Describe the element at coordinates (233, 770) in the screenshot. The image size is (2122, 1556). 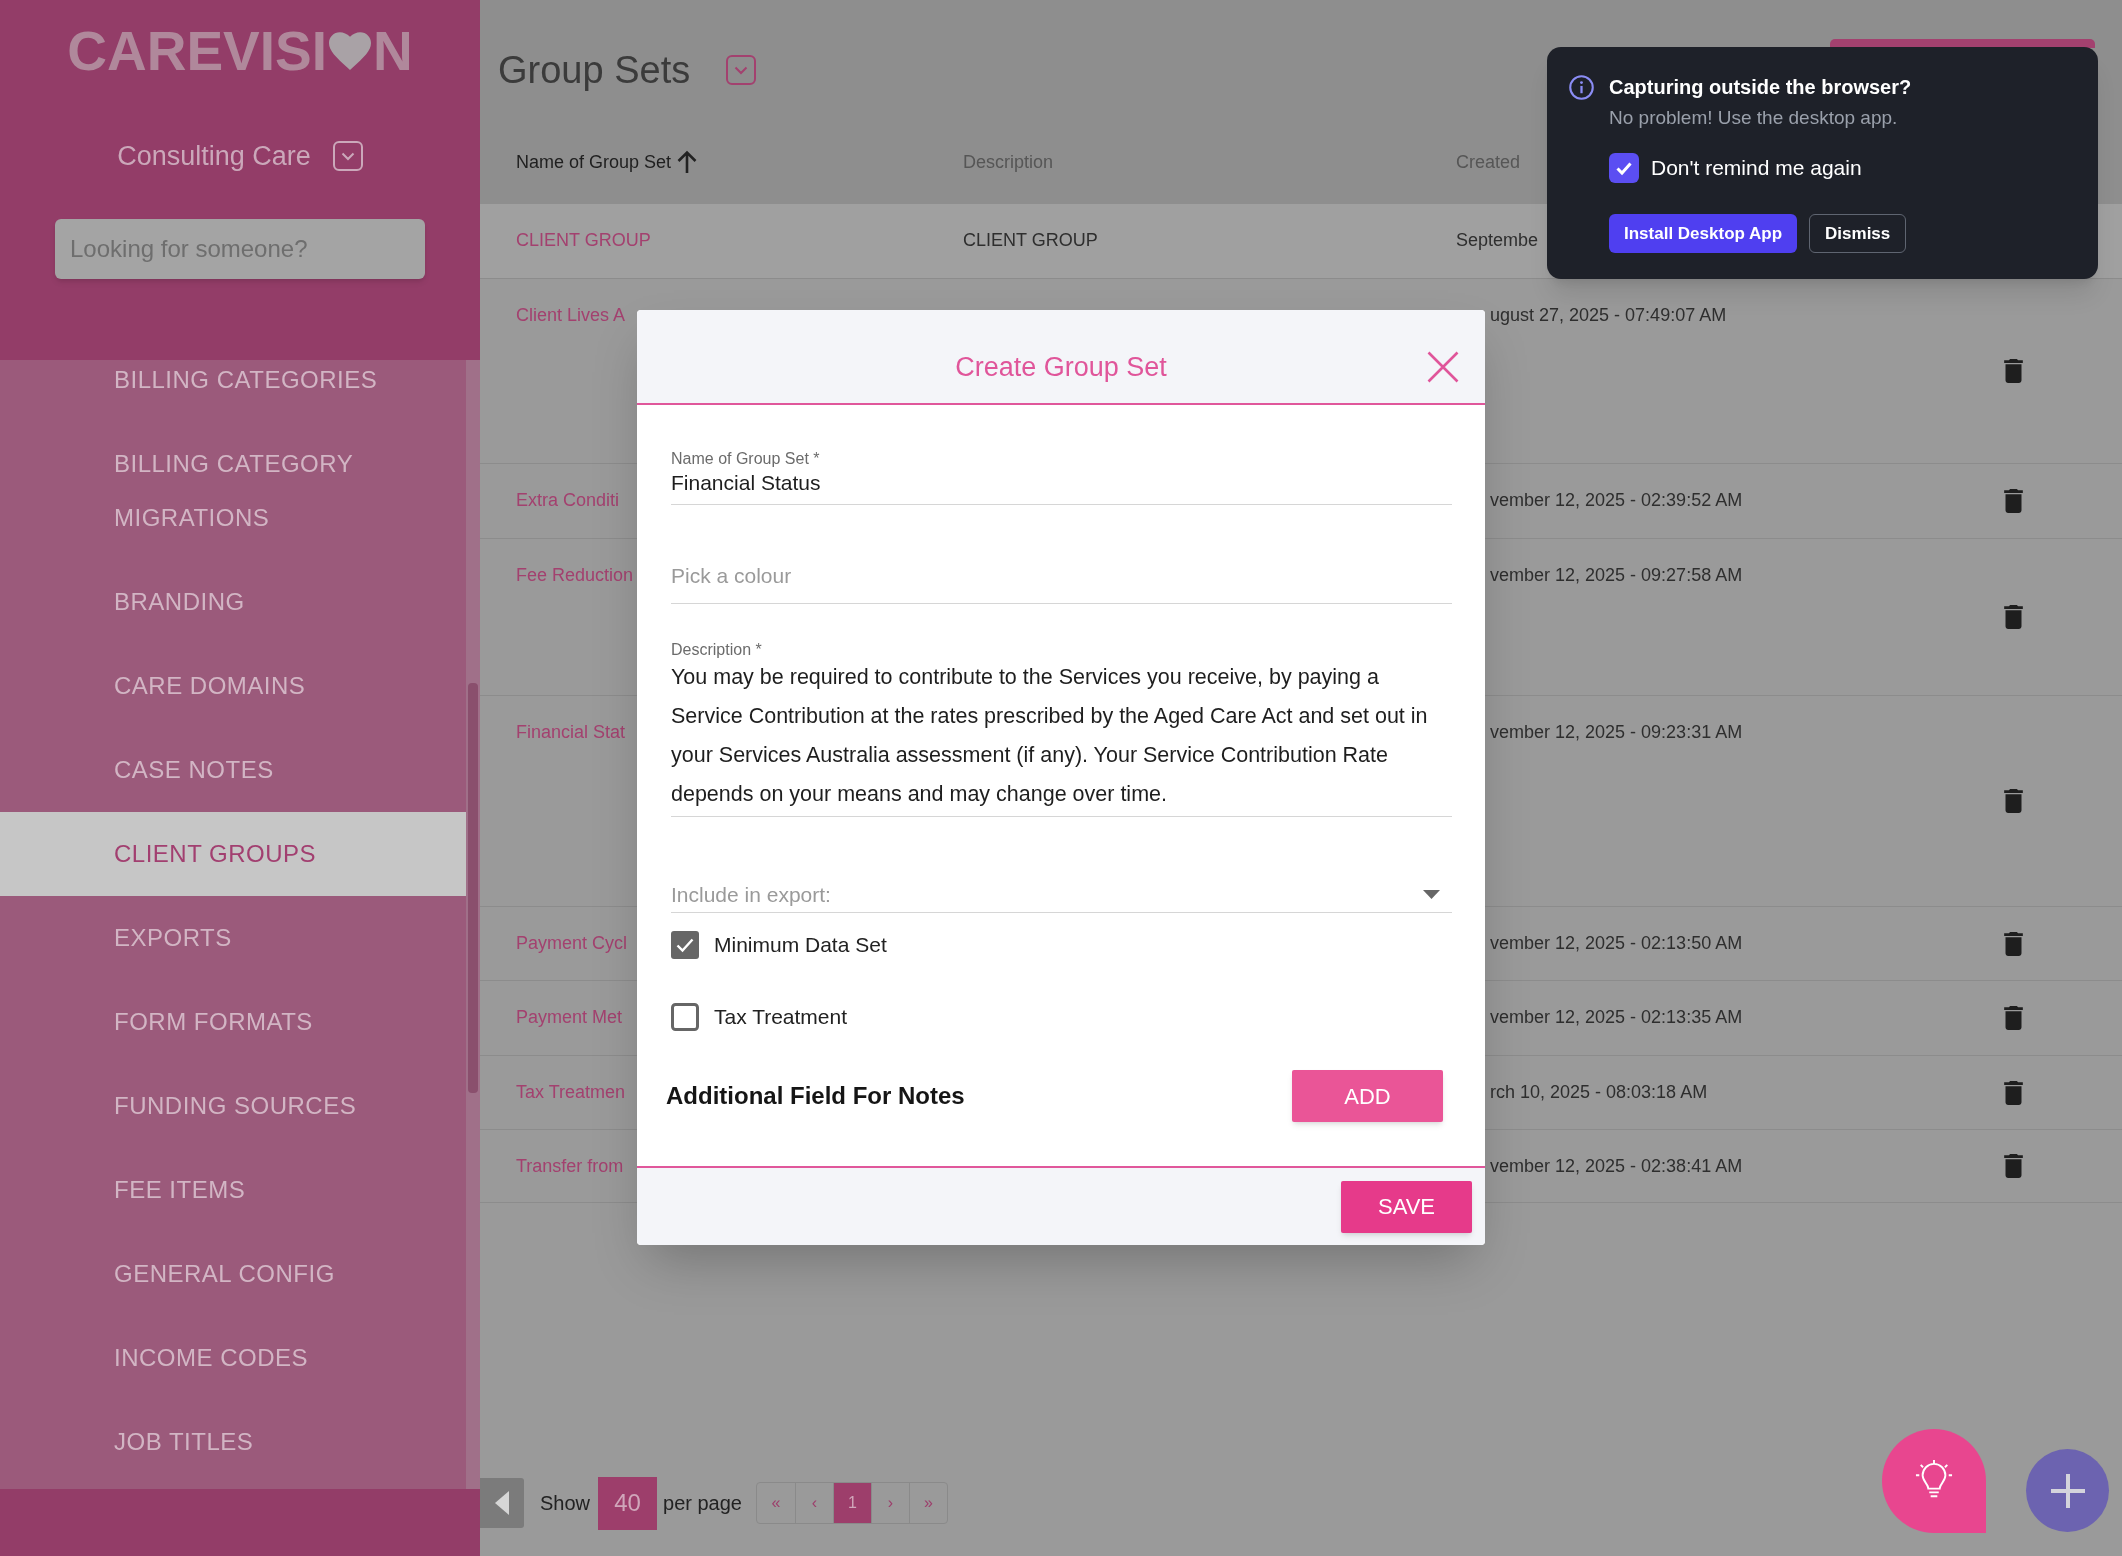
I see `nav-item: CASE NOTES` at that location.